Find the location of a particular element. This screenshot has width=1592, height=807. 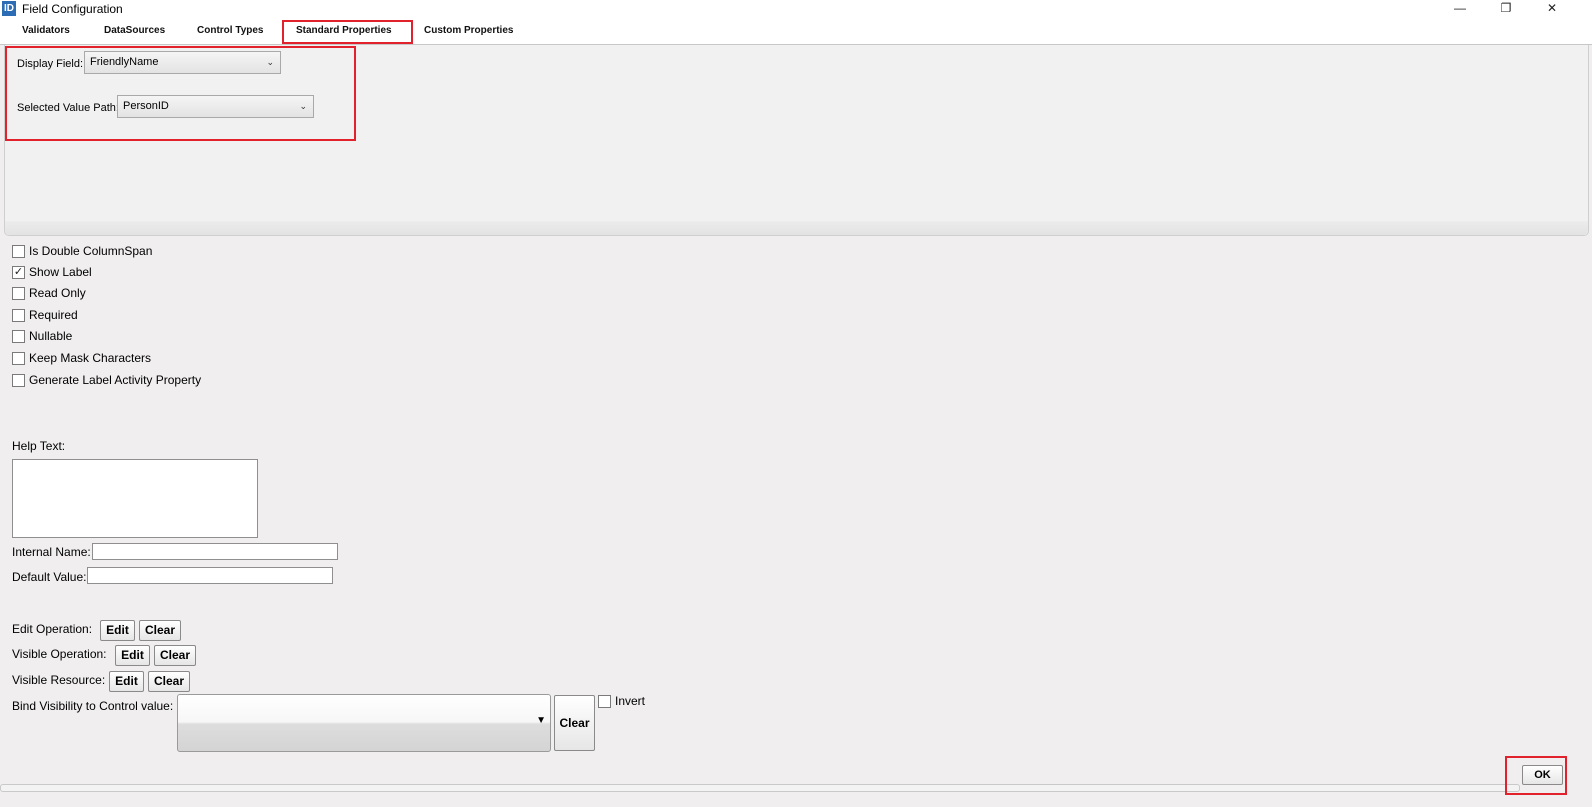

checkbox-box-checked: ✓ is located at coordinates (18, 272).